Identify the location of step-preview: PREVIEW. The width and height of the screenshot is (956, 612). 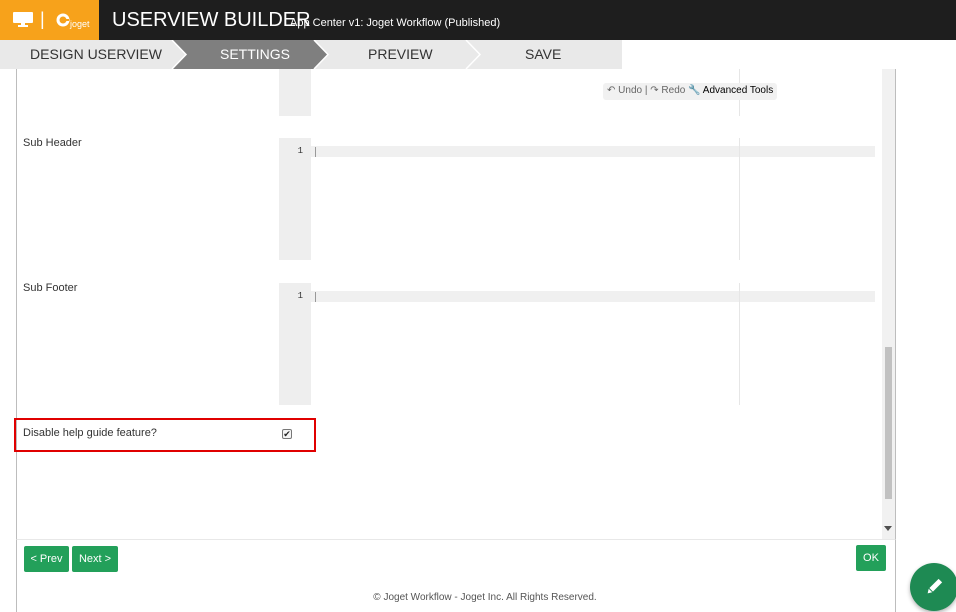
(400, 54).